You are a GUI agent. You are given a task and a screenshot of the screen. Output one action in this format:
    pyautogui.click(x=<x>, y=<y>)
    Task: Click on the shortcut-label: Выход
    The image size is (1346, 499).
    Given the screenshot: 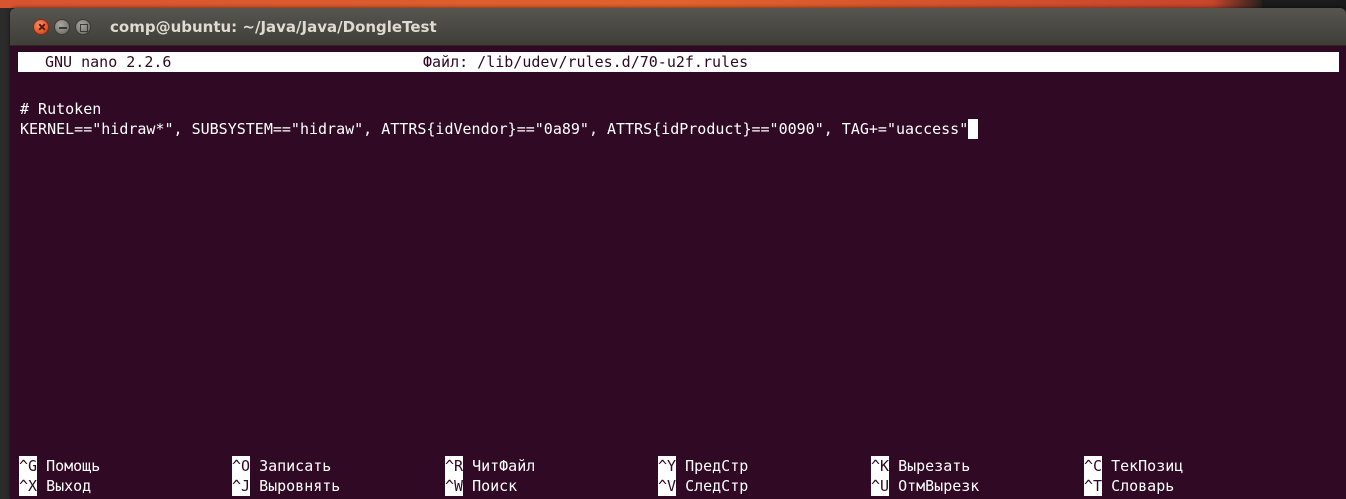 What is the action you would take?
    pyautogui.click(x=69, y=486)
    